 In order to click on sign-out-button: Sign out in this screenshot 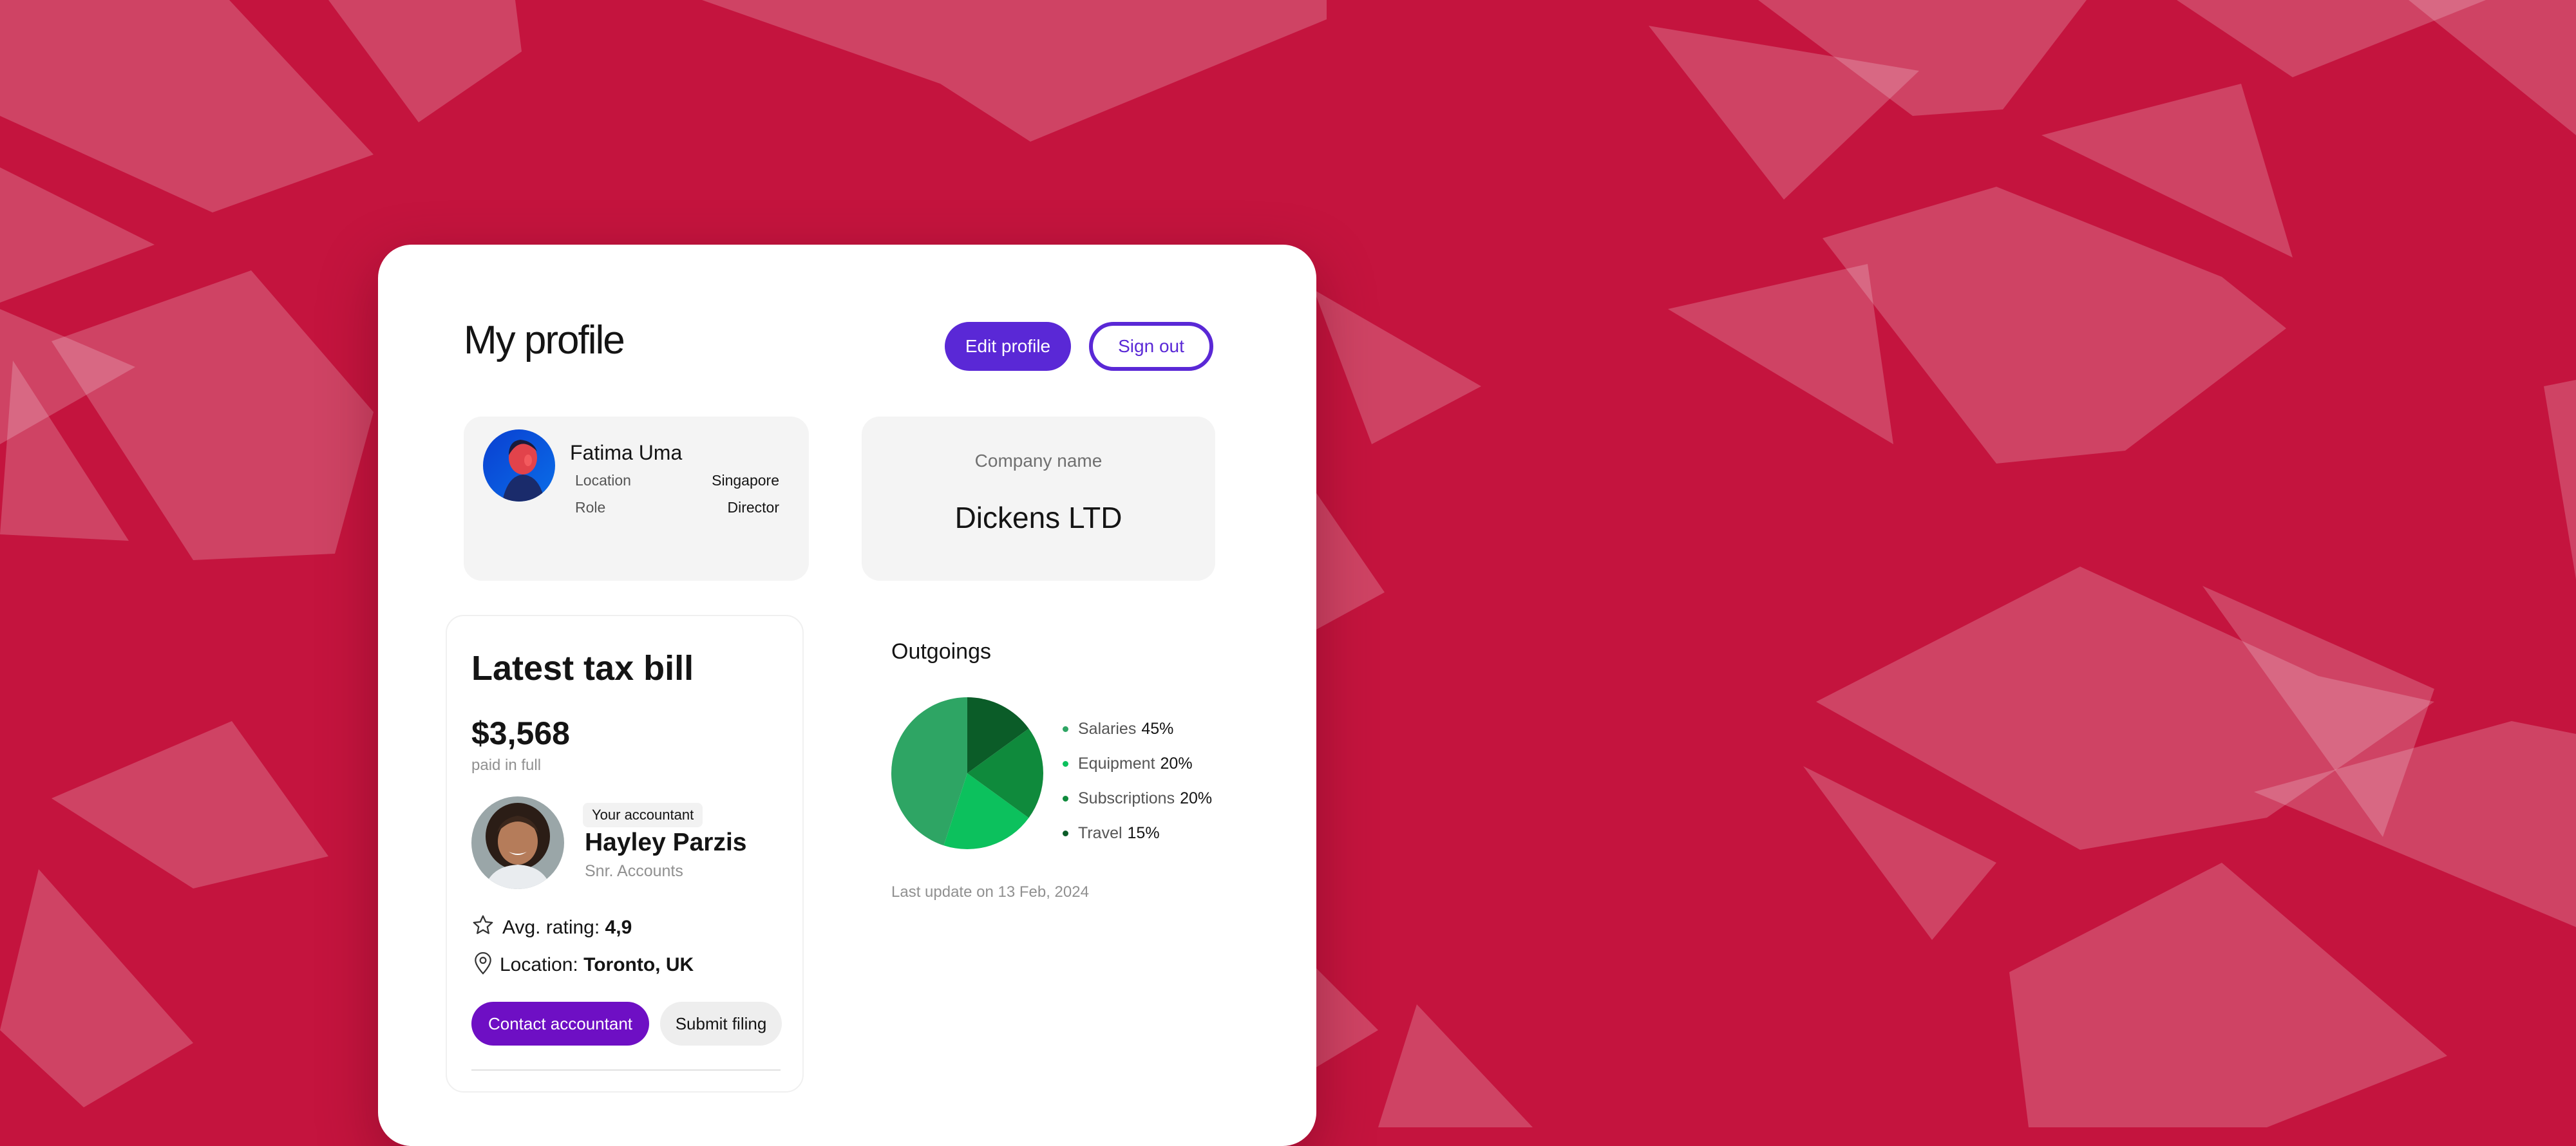, I will do `click(1151, 347)`.